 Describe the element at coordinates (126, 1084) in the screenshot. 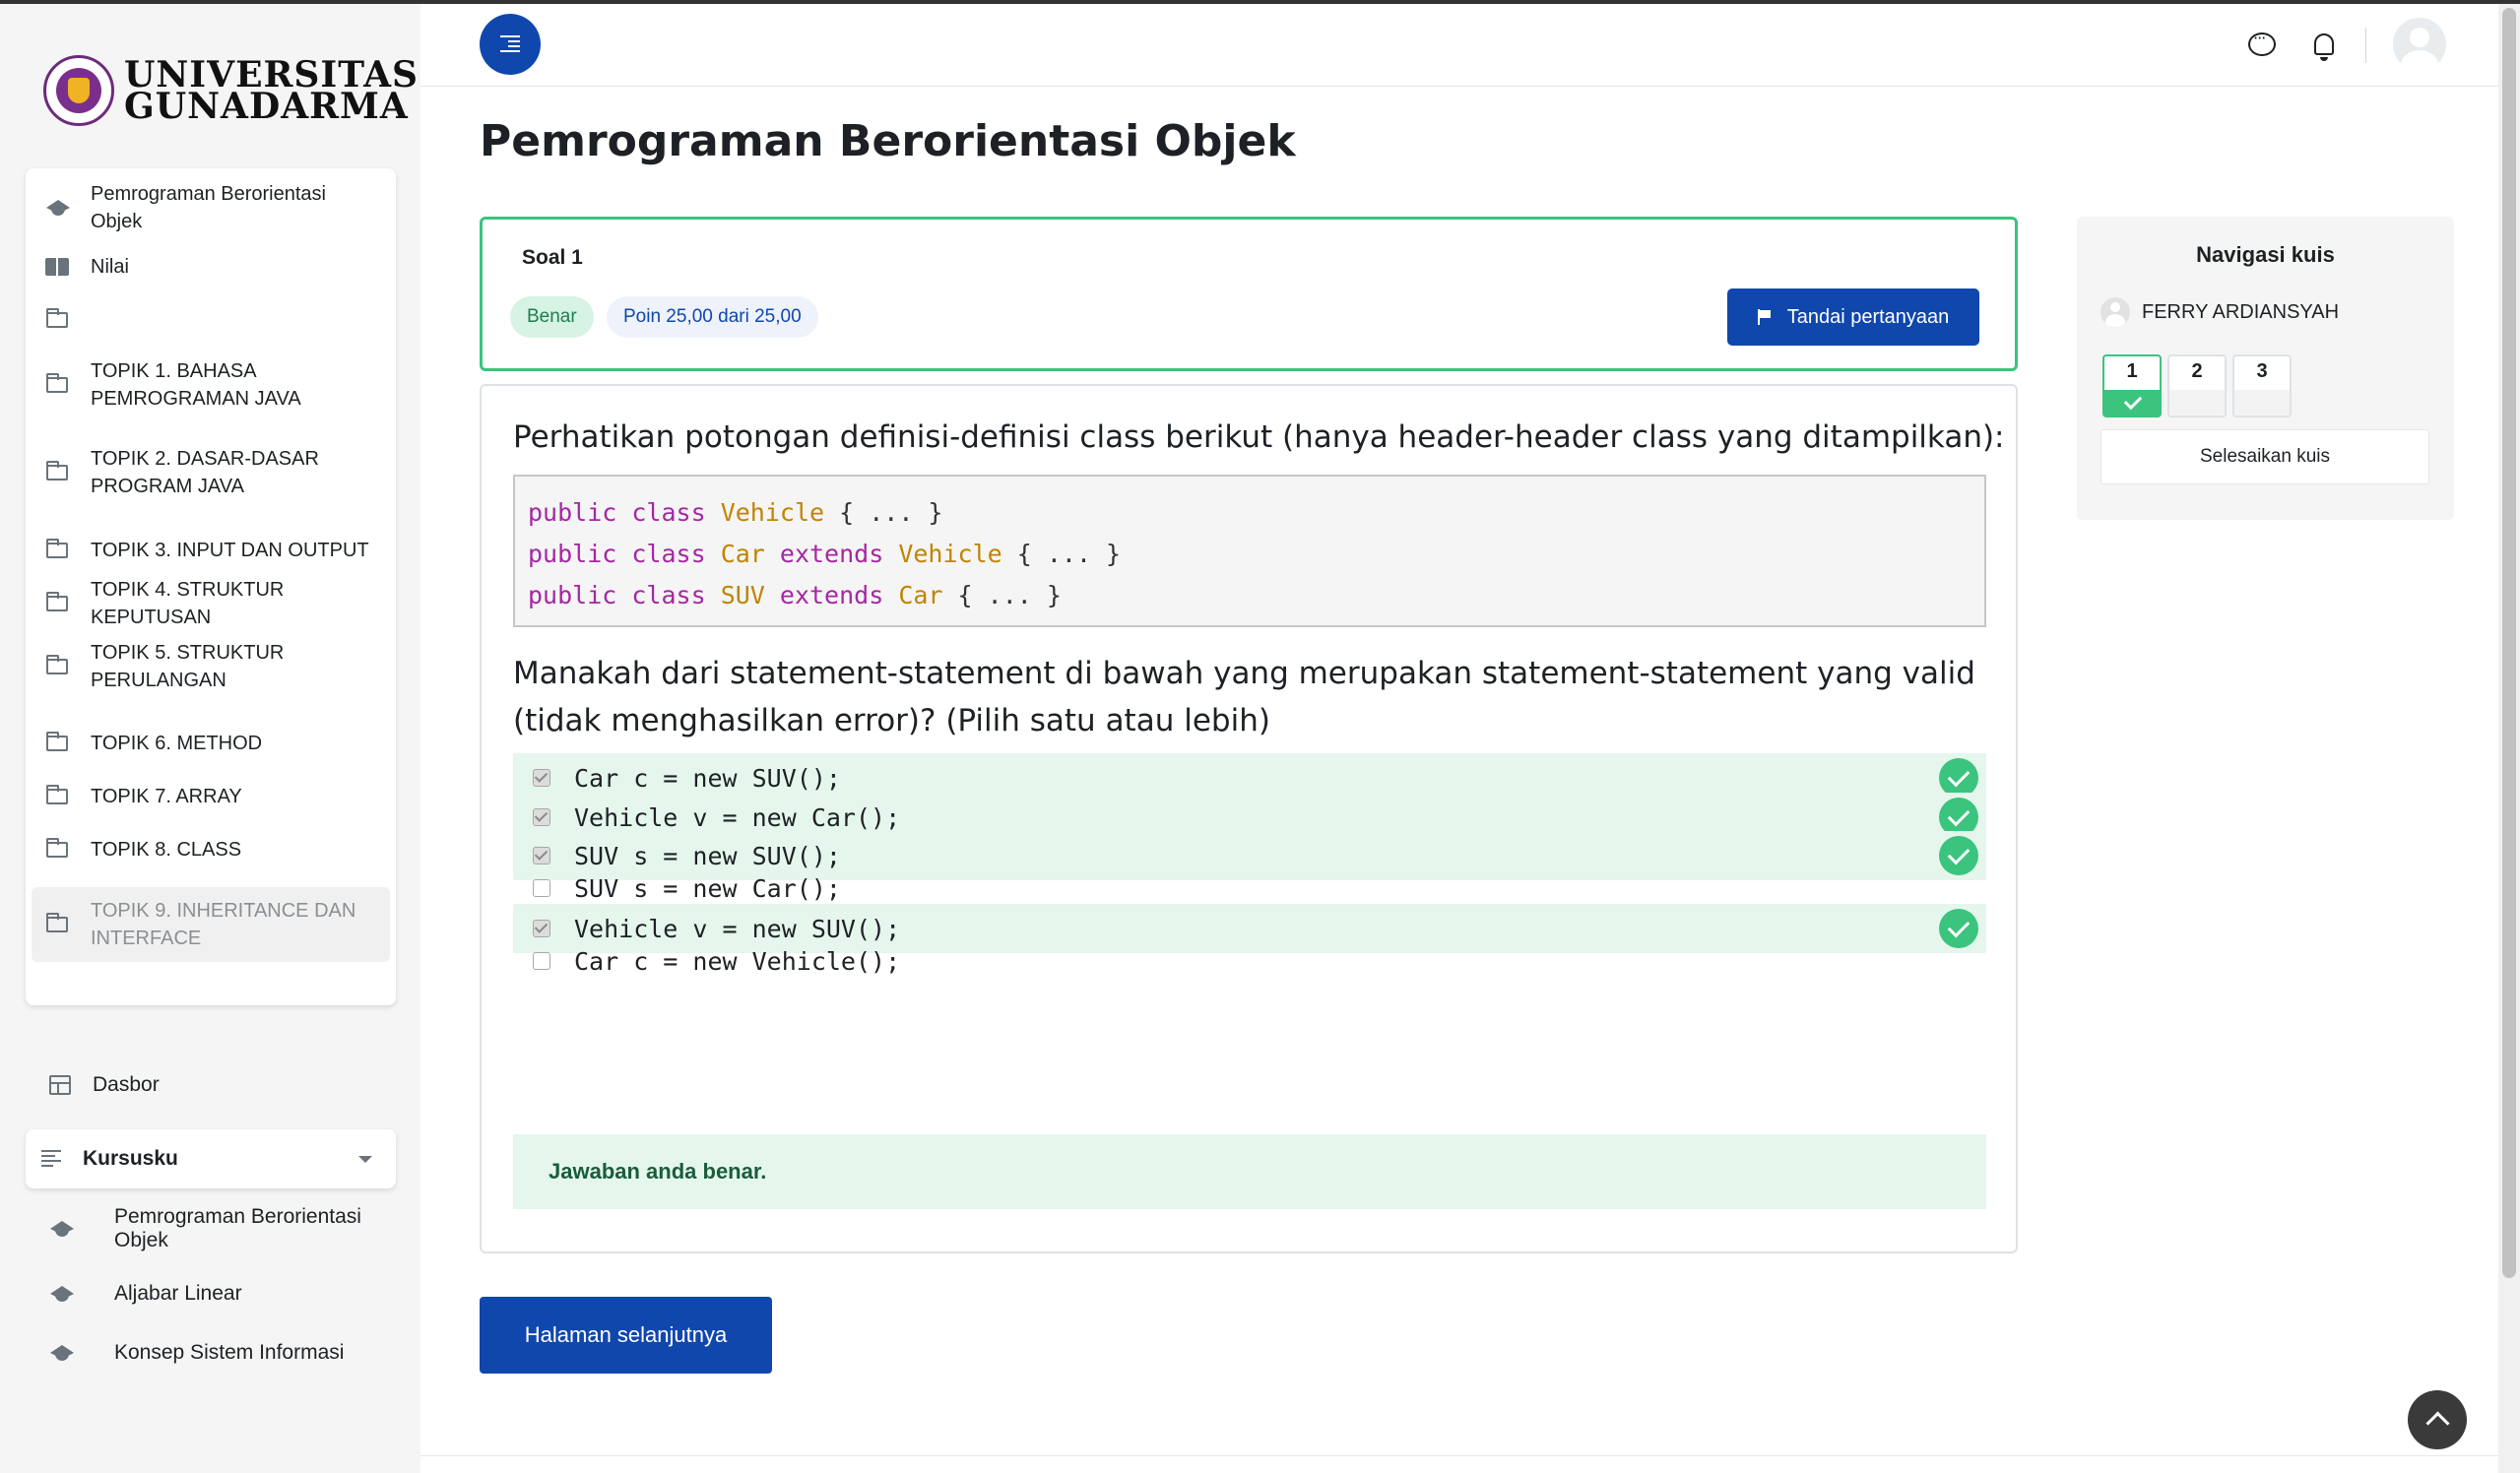

I see `dashboard-label: Dasbor` at that location.